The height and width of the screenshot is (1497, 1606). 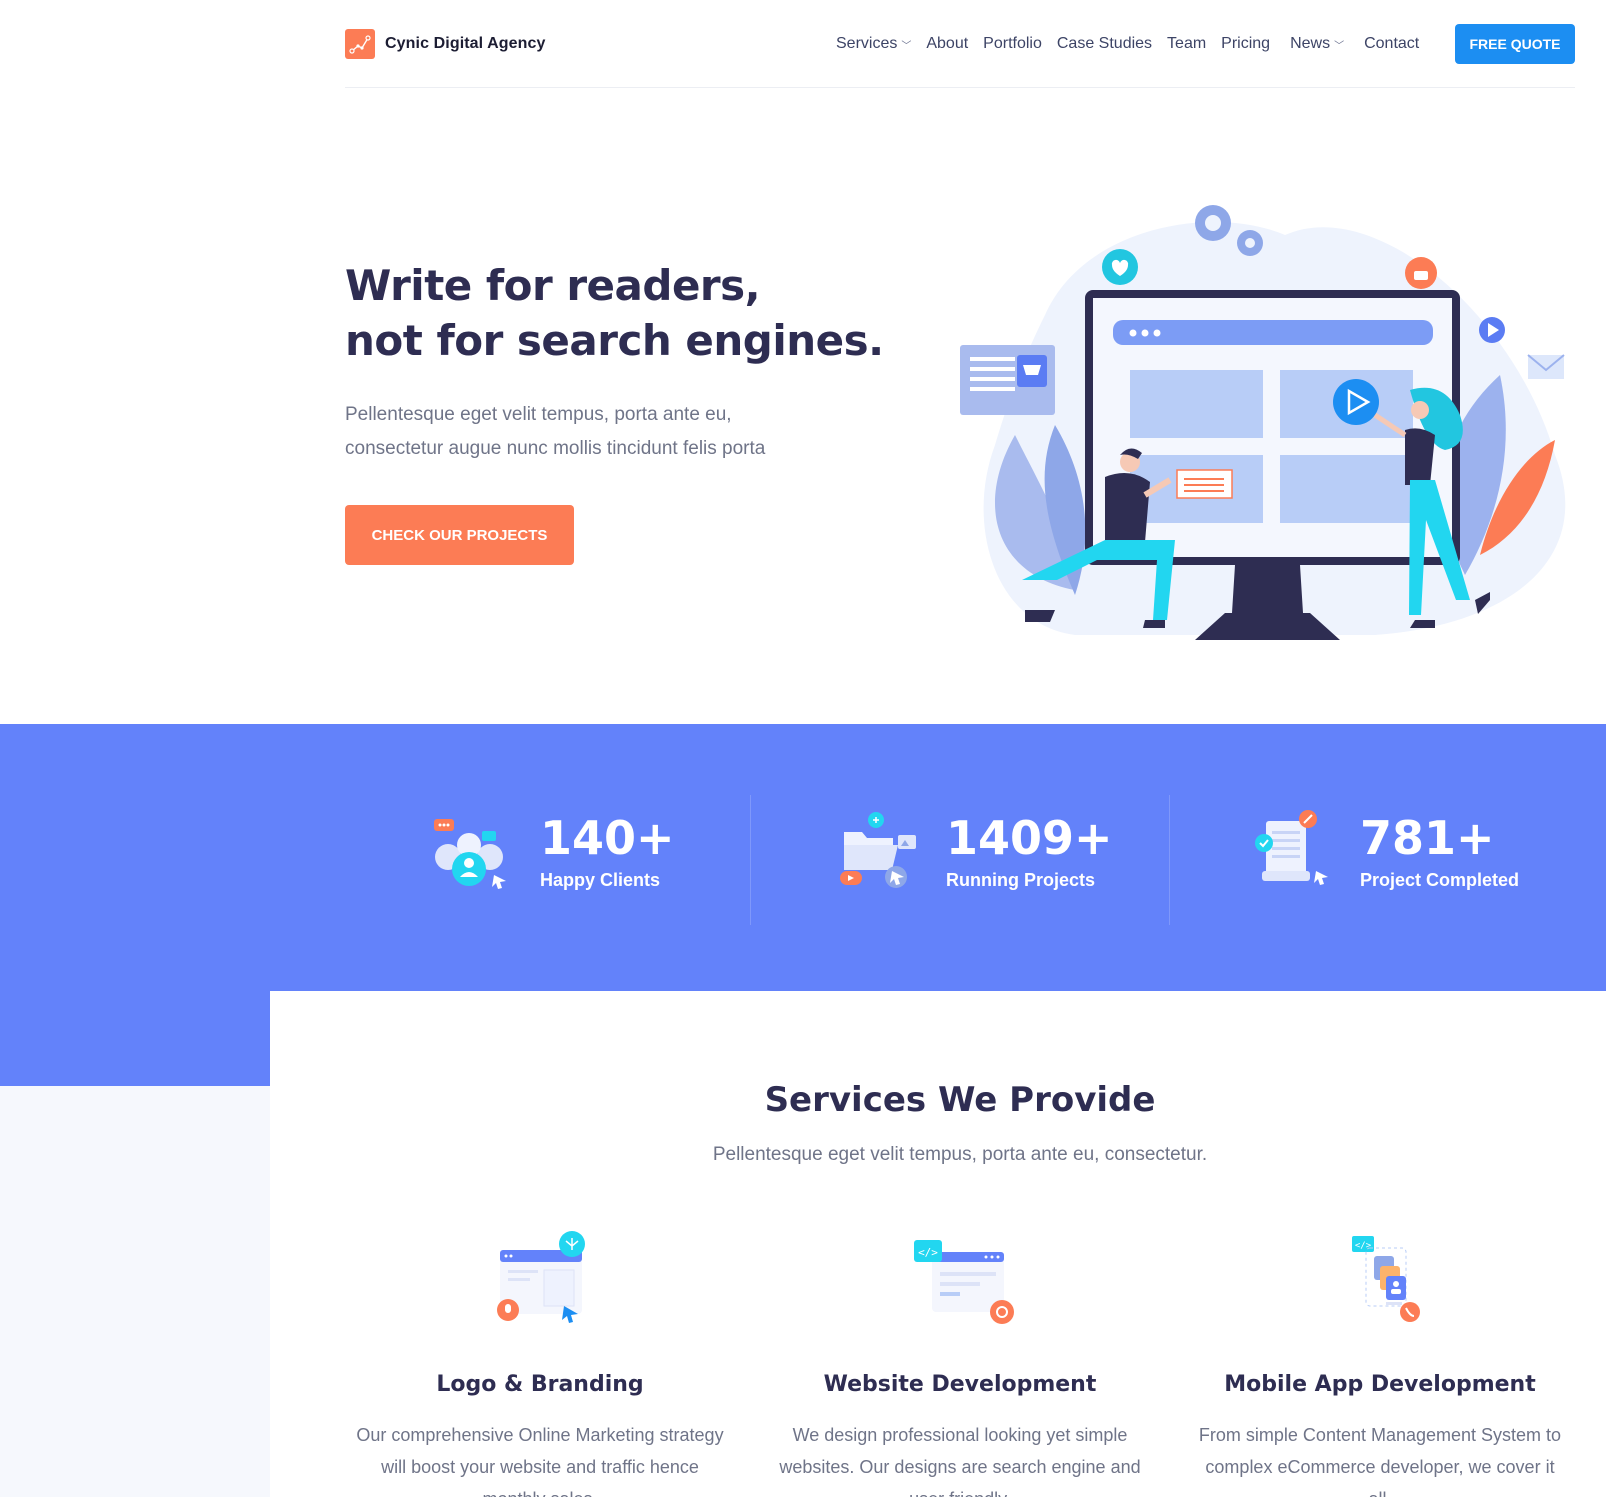 I want to click on hero-title-line: not for search engines., so click(x=614, y=340).